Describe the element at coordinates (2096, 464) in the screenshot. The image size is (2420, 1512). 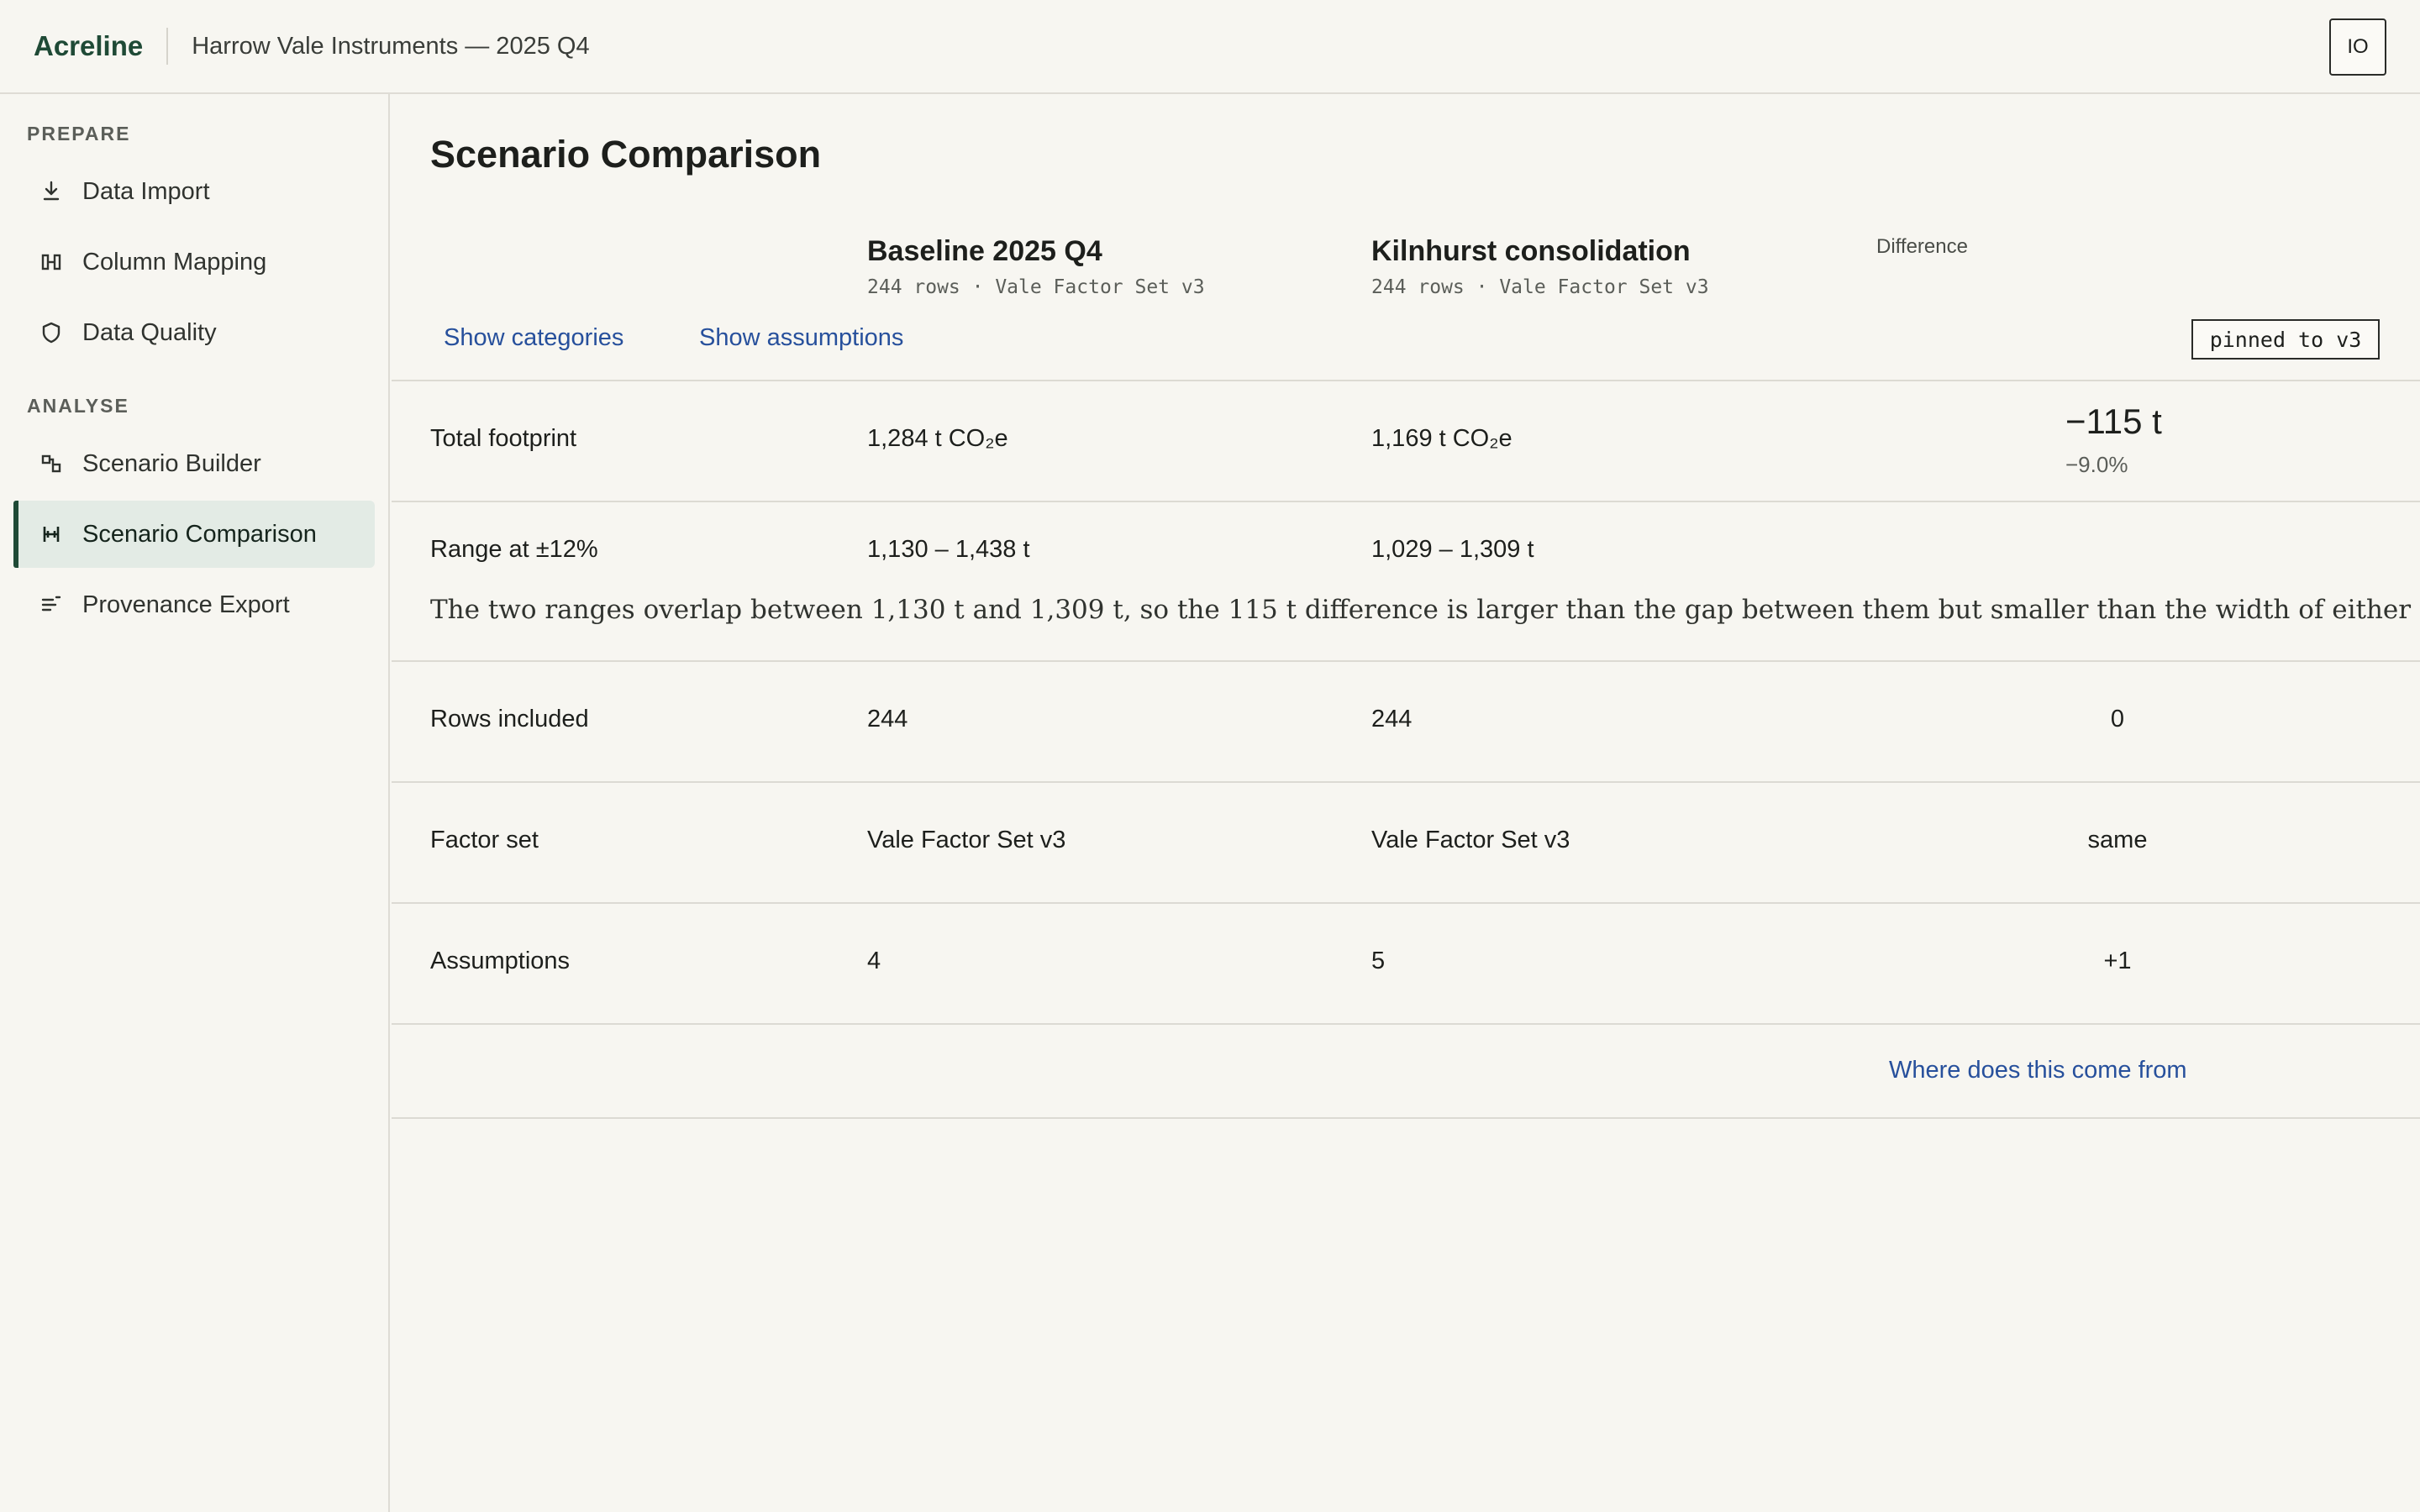
I see `total-footprint-difference-percent: −9.0%` at that location.